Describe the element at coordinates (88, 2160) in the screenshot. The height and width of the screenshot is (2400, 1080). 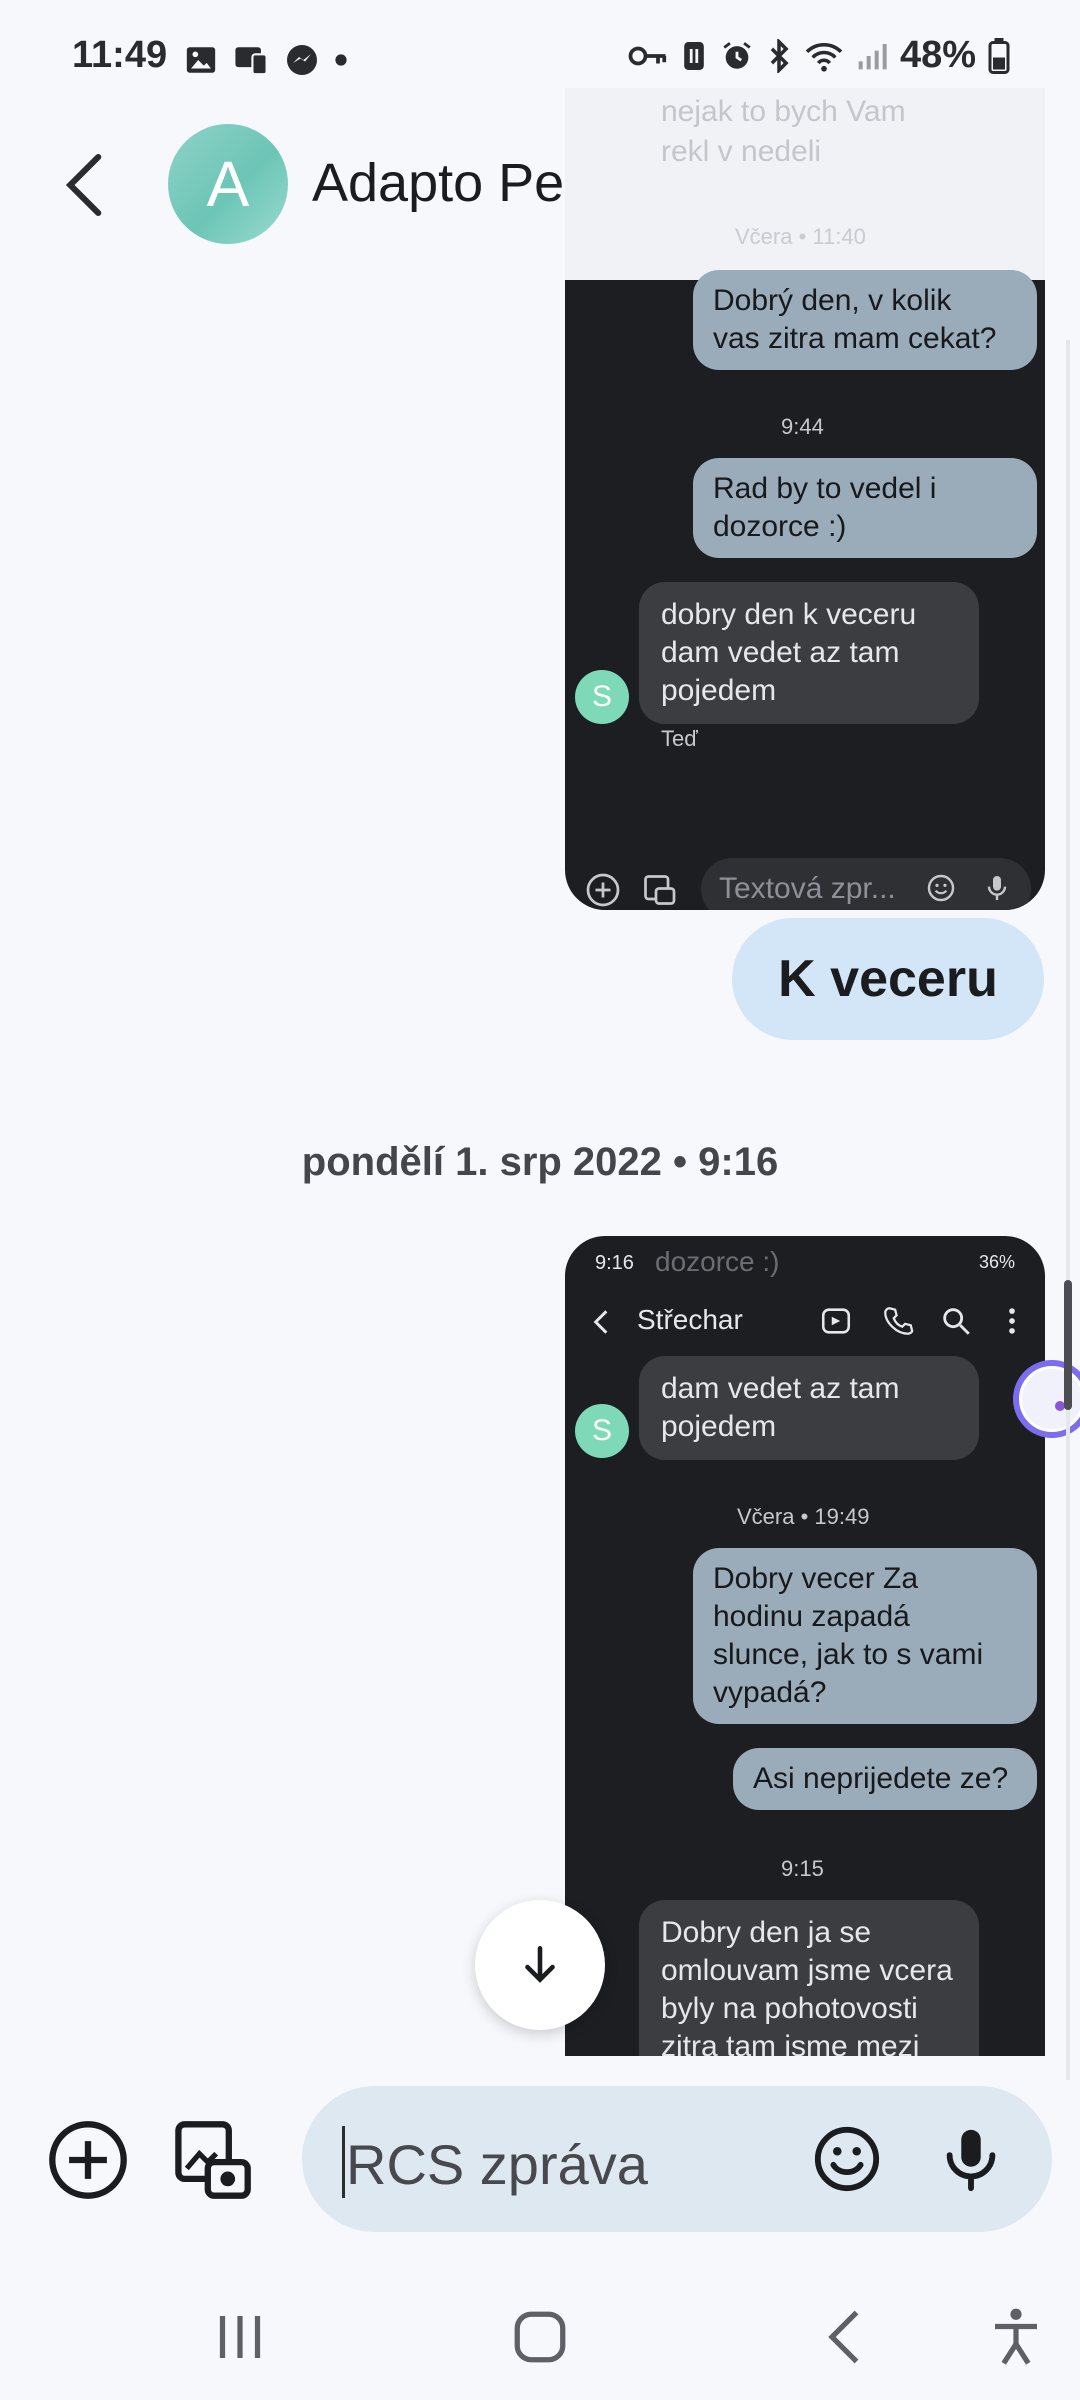
I see `add-attachment-icon` at that location.